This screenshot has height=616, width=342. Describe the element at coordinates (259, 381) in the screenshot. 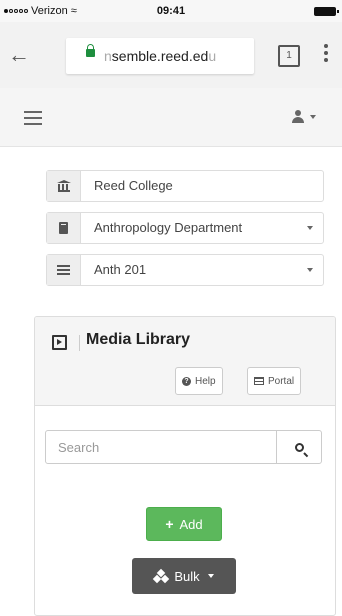

I see `portal-icon` at that location.